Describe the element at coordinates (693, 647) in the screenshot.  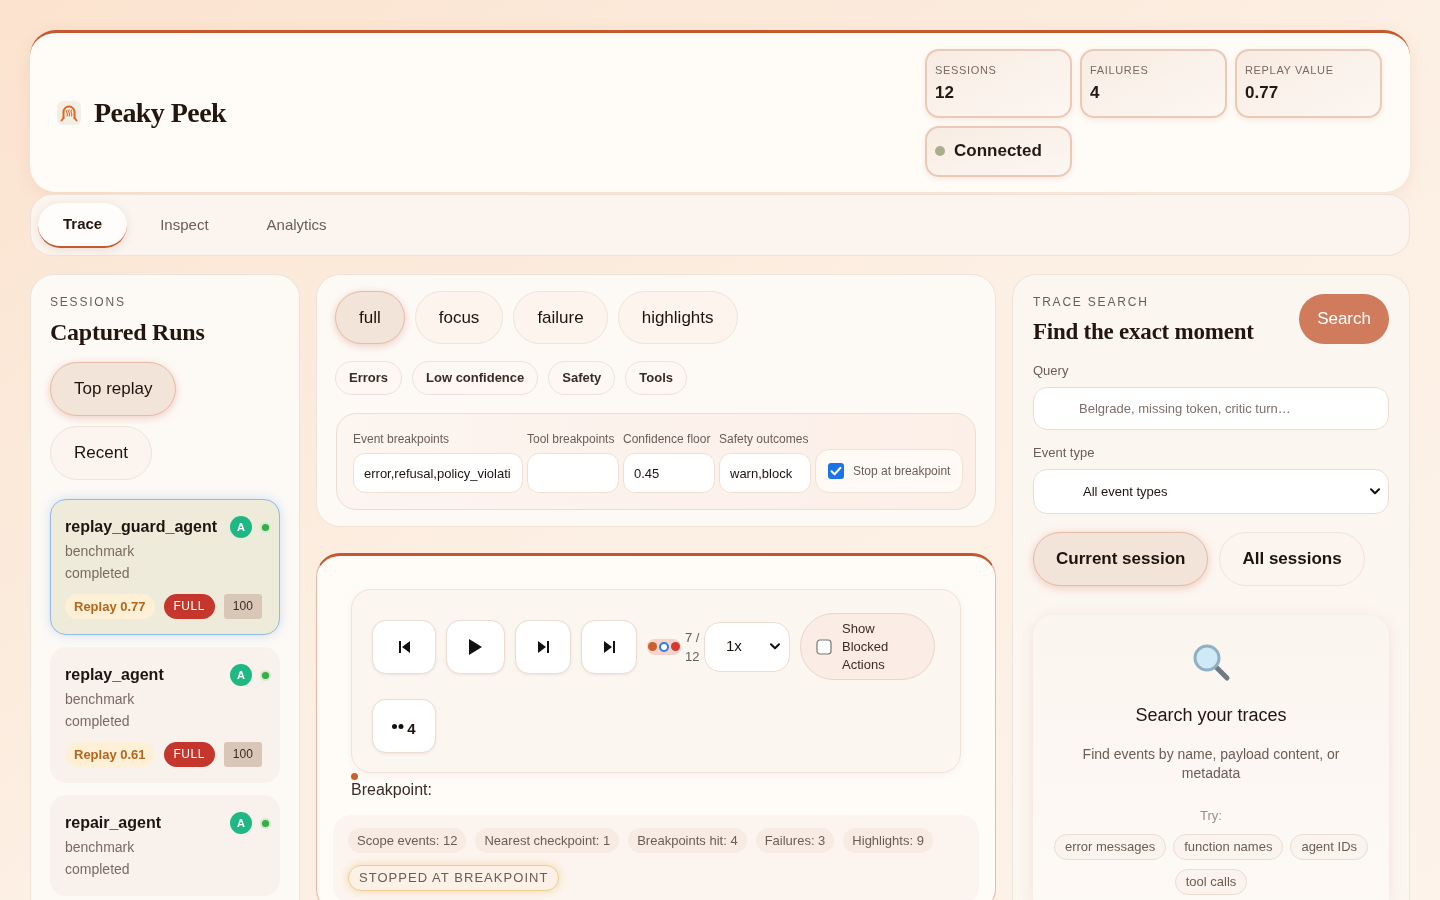
I see `position-counter: 7 / 12` at that location.